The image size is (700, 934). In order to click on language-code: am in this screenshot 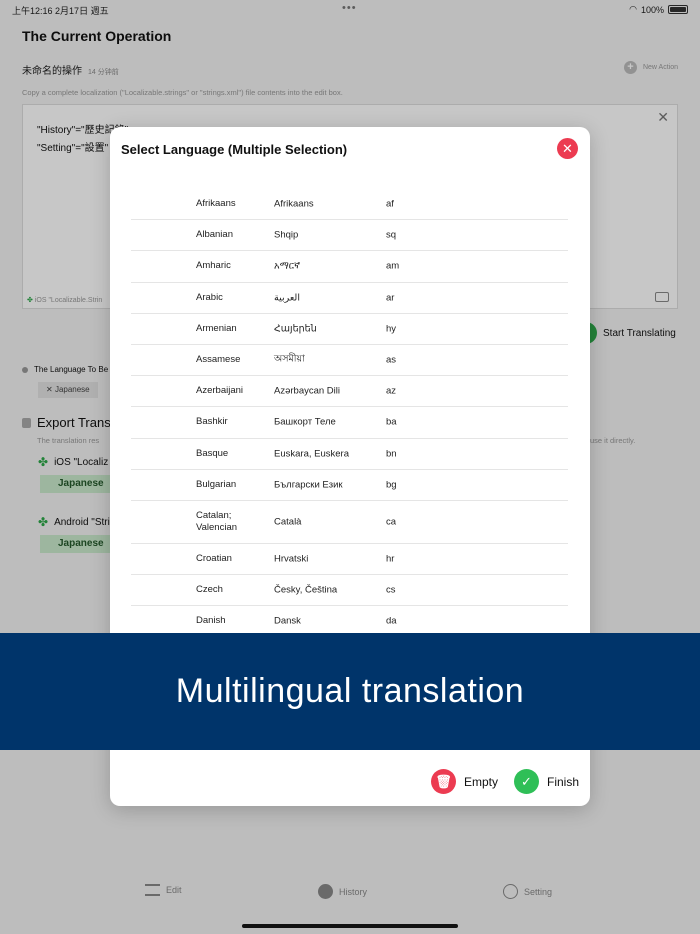, I will do `click(393, 266)`.